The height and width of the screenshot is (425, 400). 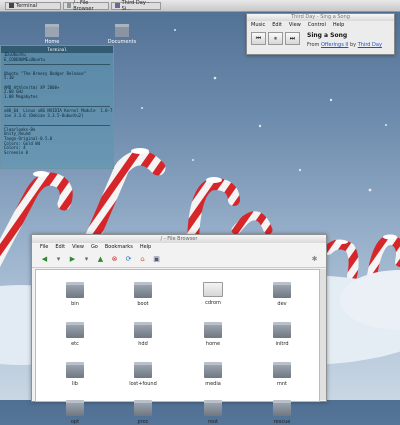 I want to click on forward-dropdown-icon: ▾, so click(x=86, y=259).